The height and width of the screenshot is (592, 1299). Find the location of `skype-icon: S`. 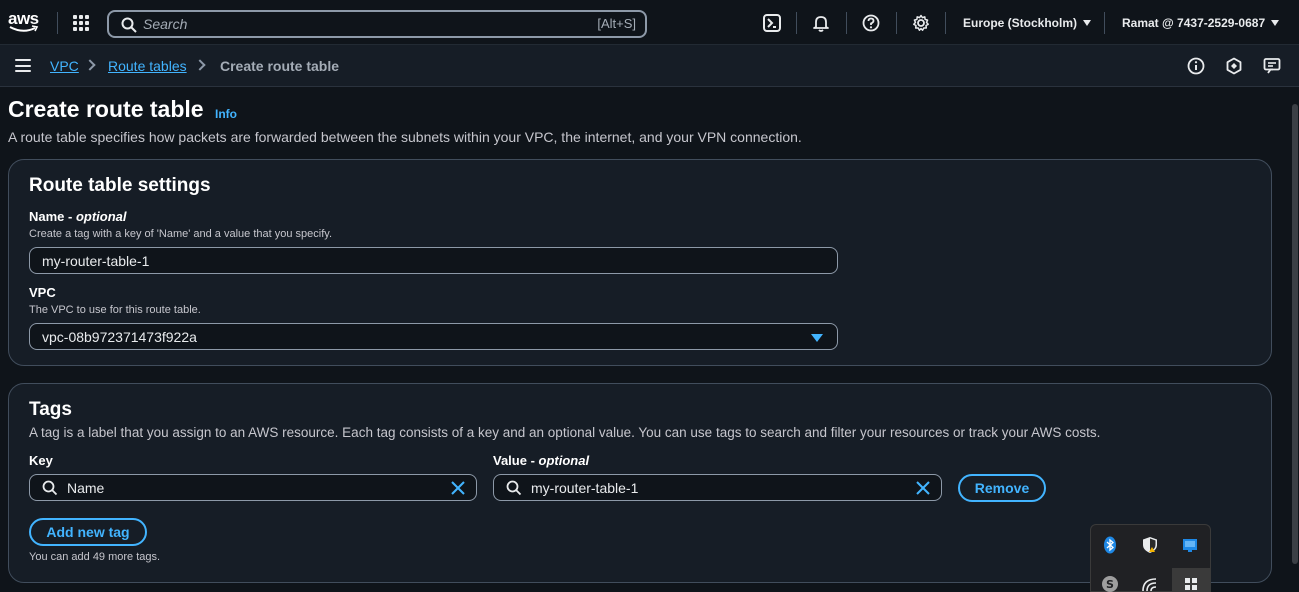

skype-icon: S is located at coordinates (1110, 583).